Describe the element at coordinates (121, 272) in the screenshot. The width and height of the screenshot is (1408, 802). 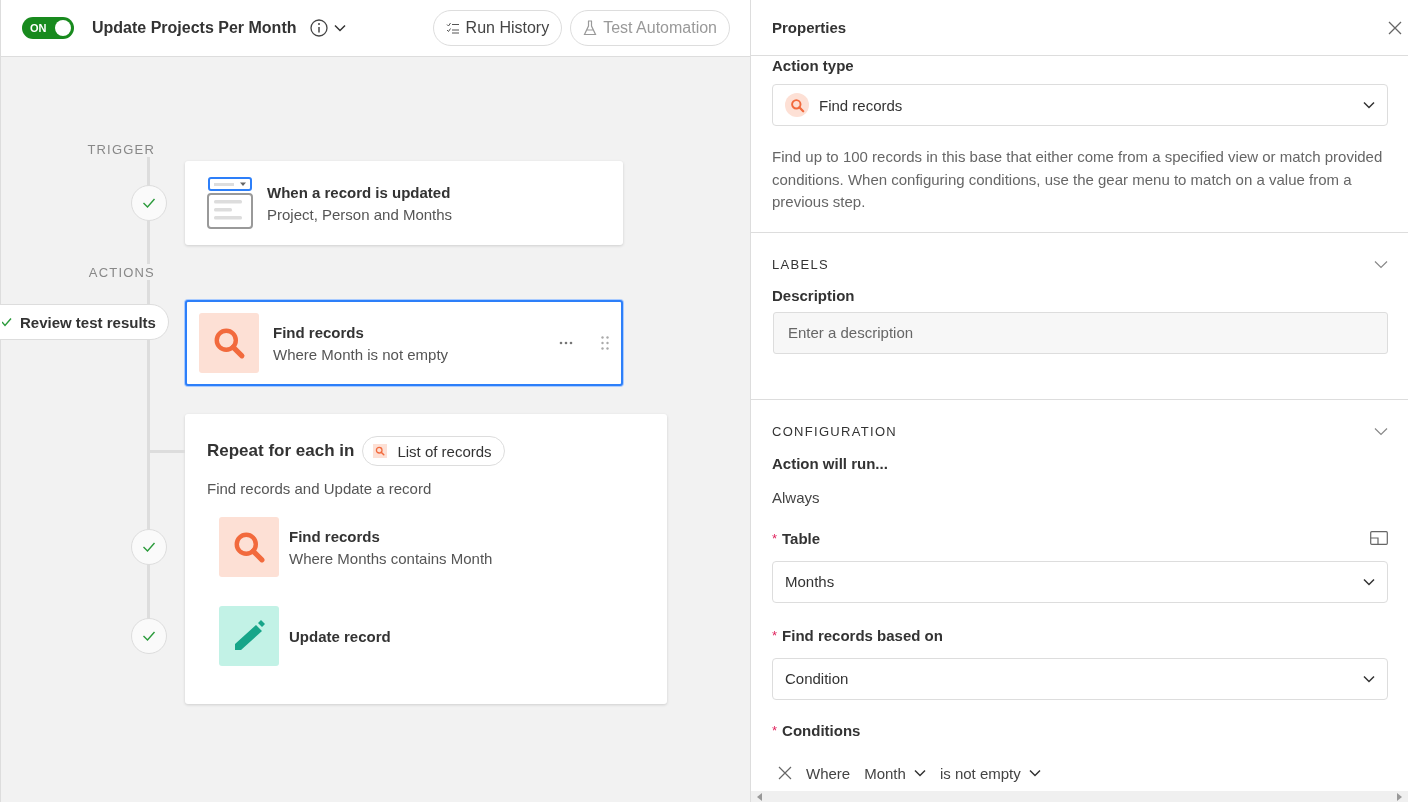
I see `section-label: ACTIONS` at that location.